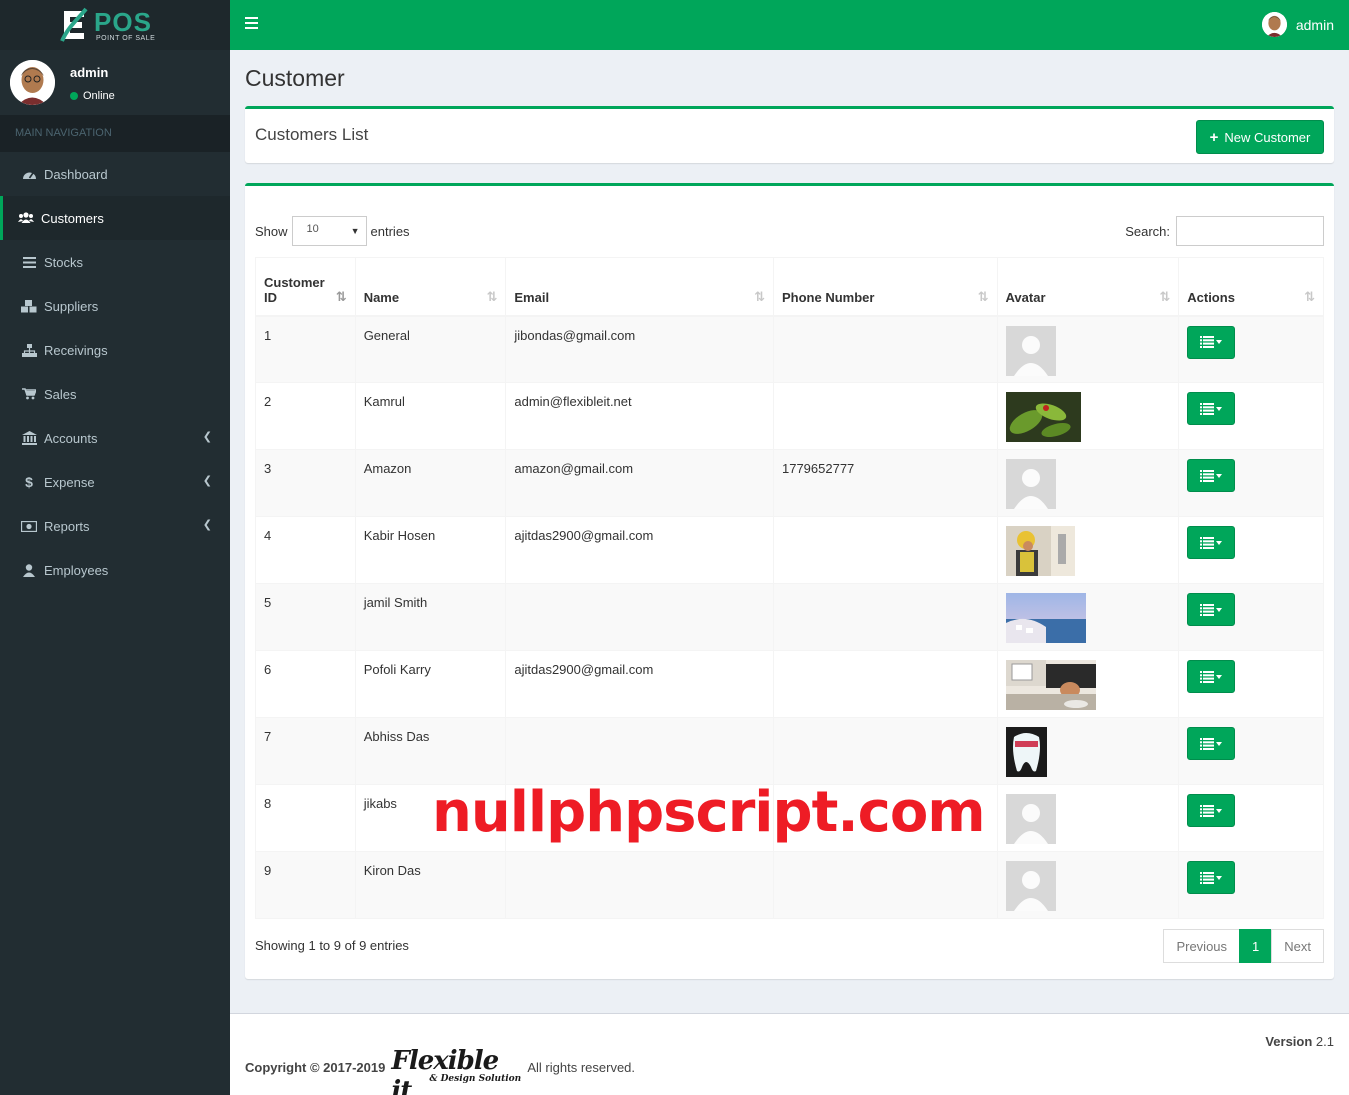 This screenshot has width=1349, height=1095. What do you see at coordinates (430, 751) in the screenshot?
I see `cell-name: Abhiss Das` at bounding box center [430, 751].